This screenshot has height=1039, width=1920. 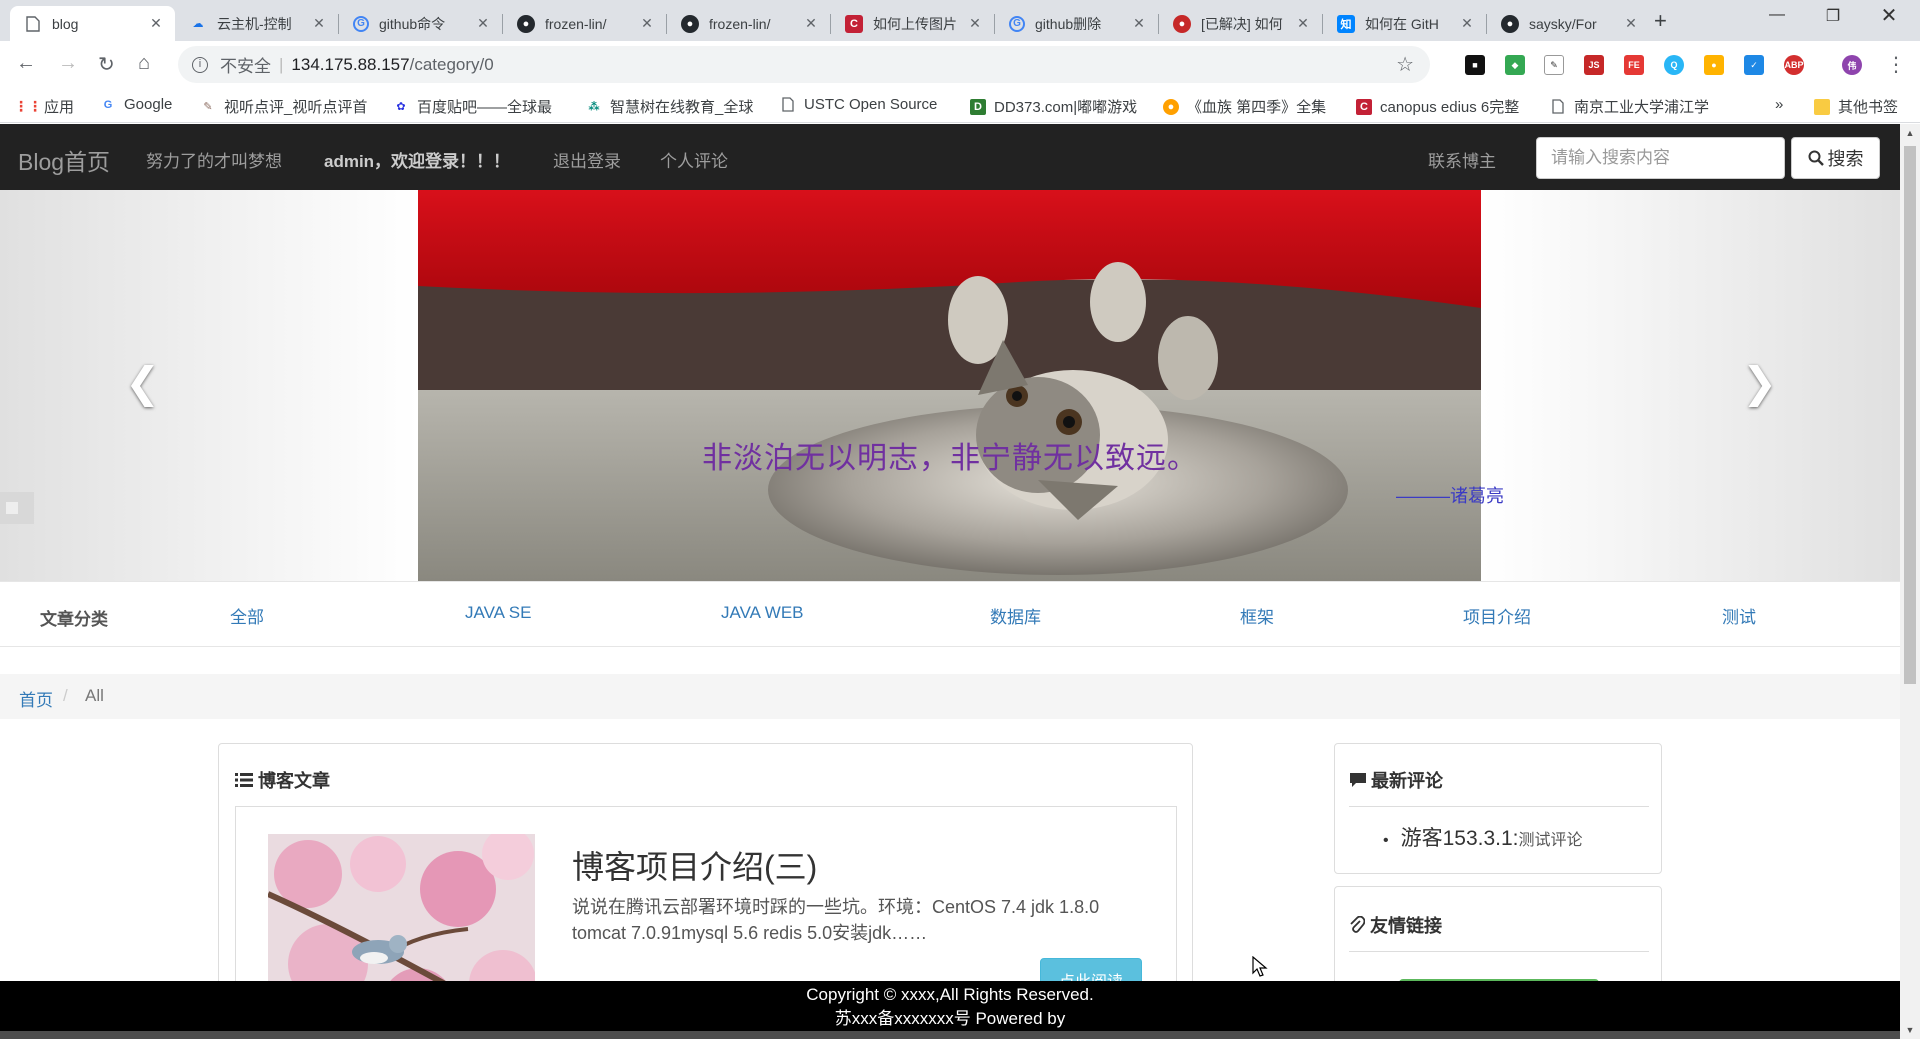 I want to click on new-tab-button: +, so click(x=1660, y=21).